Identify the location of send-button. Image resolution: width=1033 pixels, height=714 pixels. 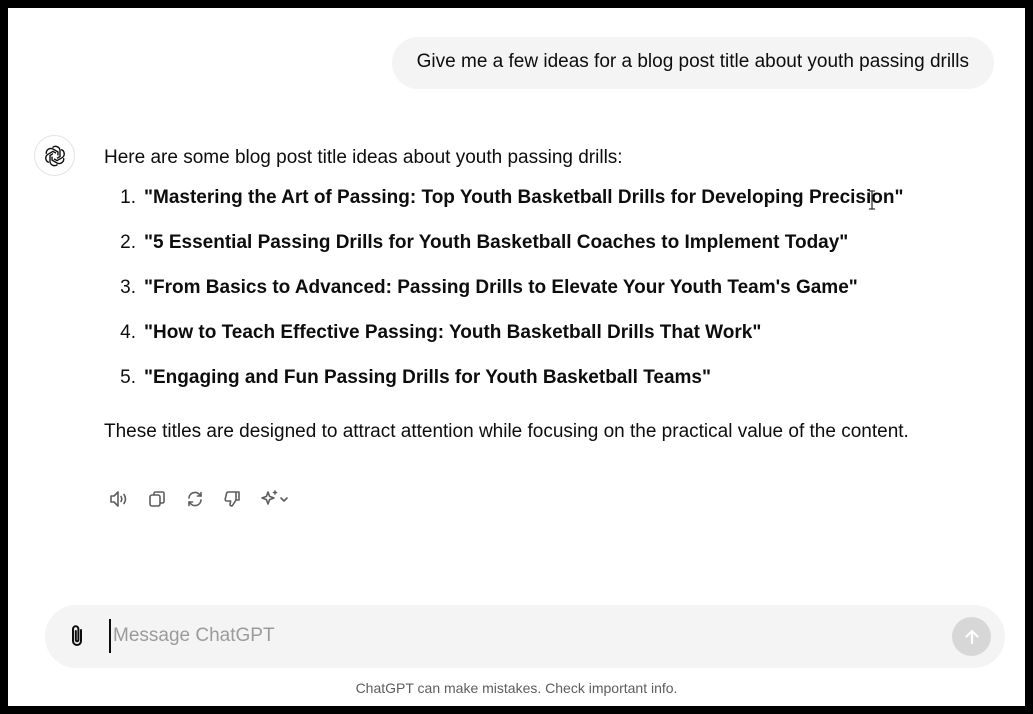
(971, 636).